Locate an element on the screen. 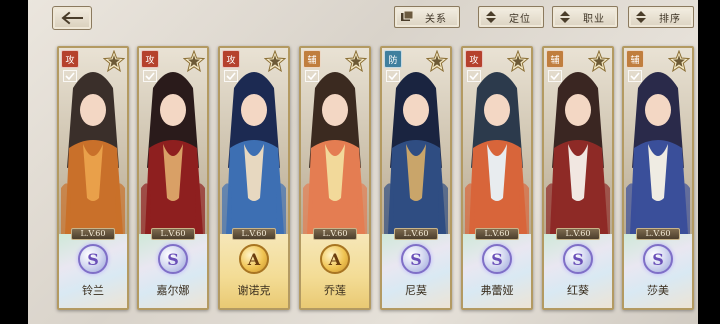 The height and width of the screenshot is (324, 720). character-name: 铃兰 is located at coordinates (93, 290).